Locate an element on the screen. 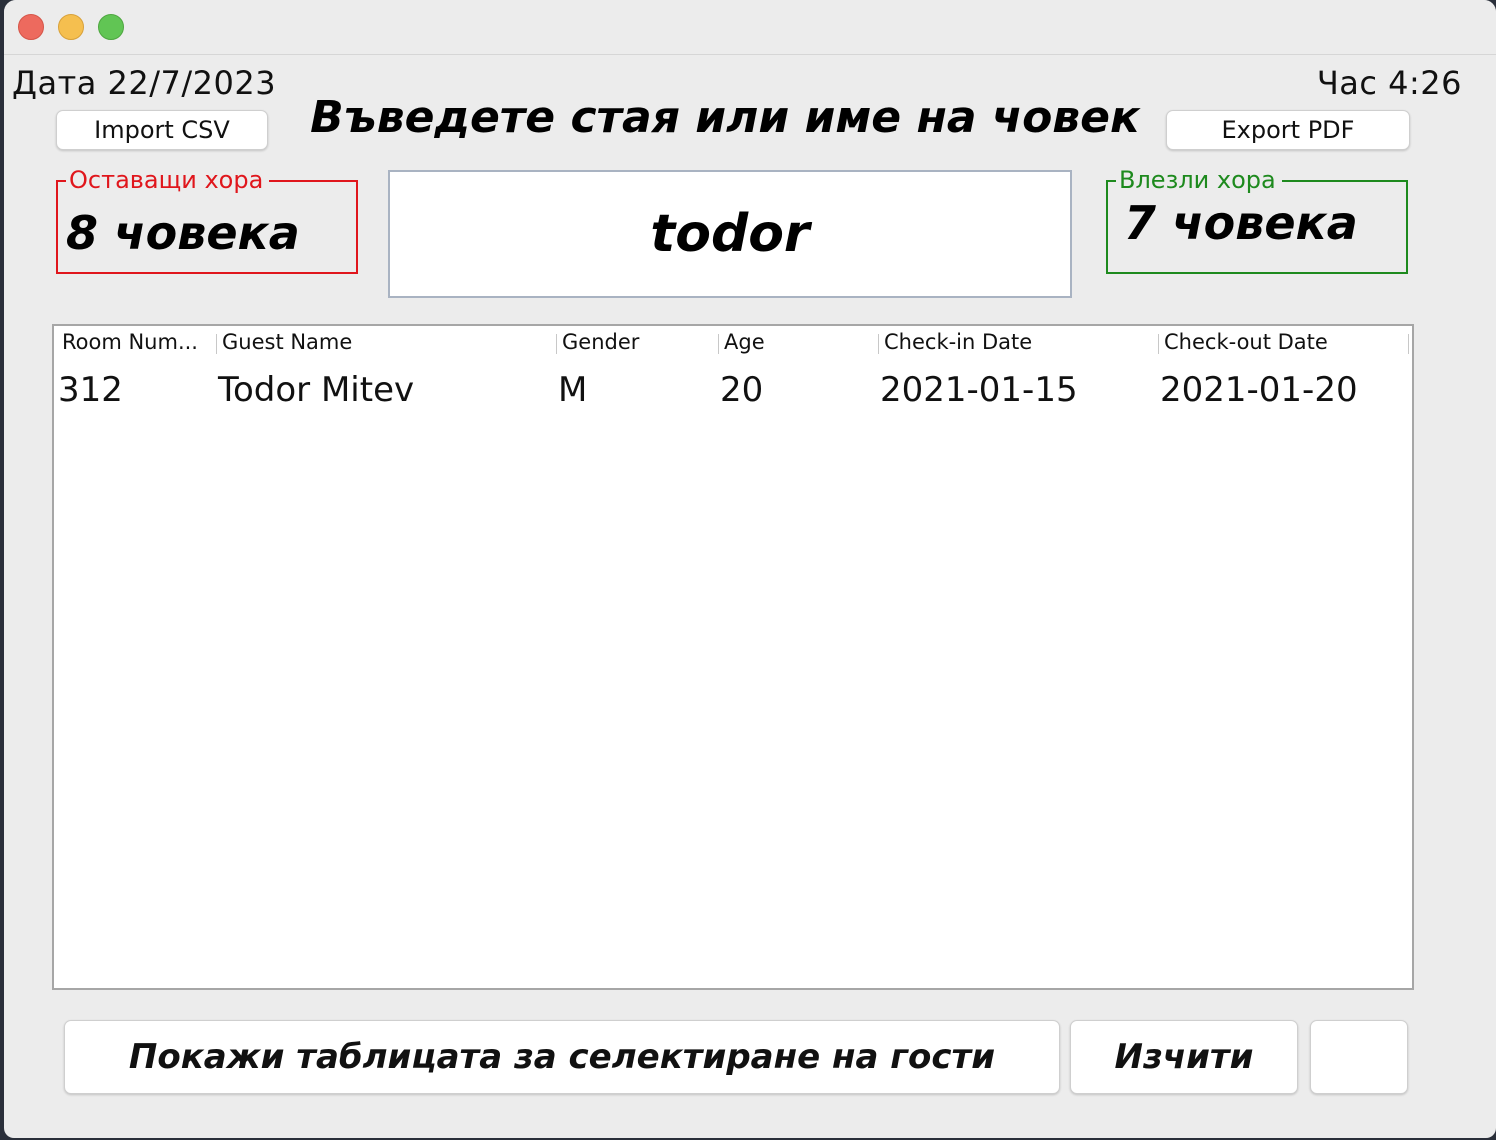 The height and width of the screenshot is (1140, 1496). clear-button: Изчити is located at coordinates (1184, 1057).